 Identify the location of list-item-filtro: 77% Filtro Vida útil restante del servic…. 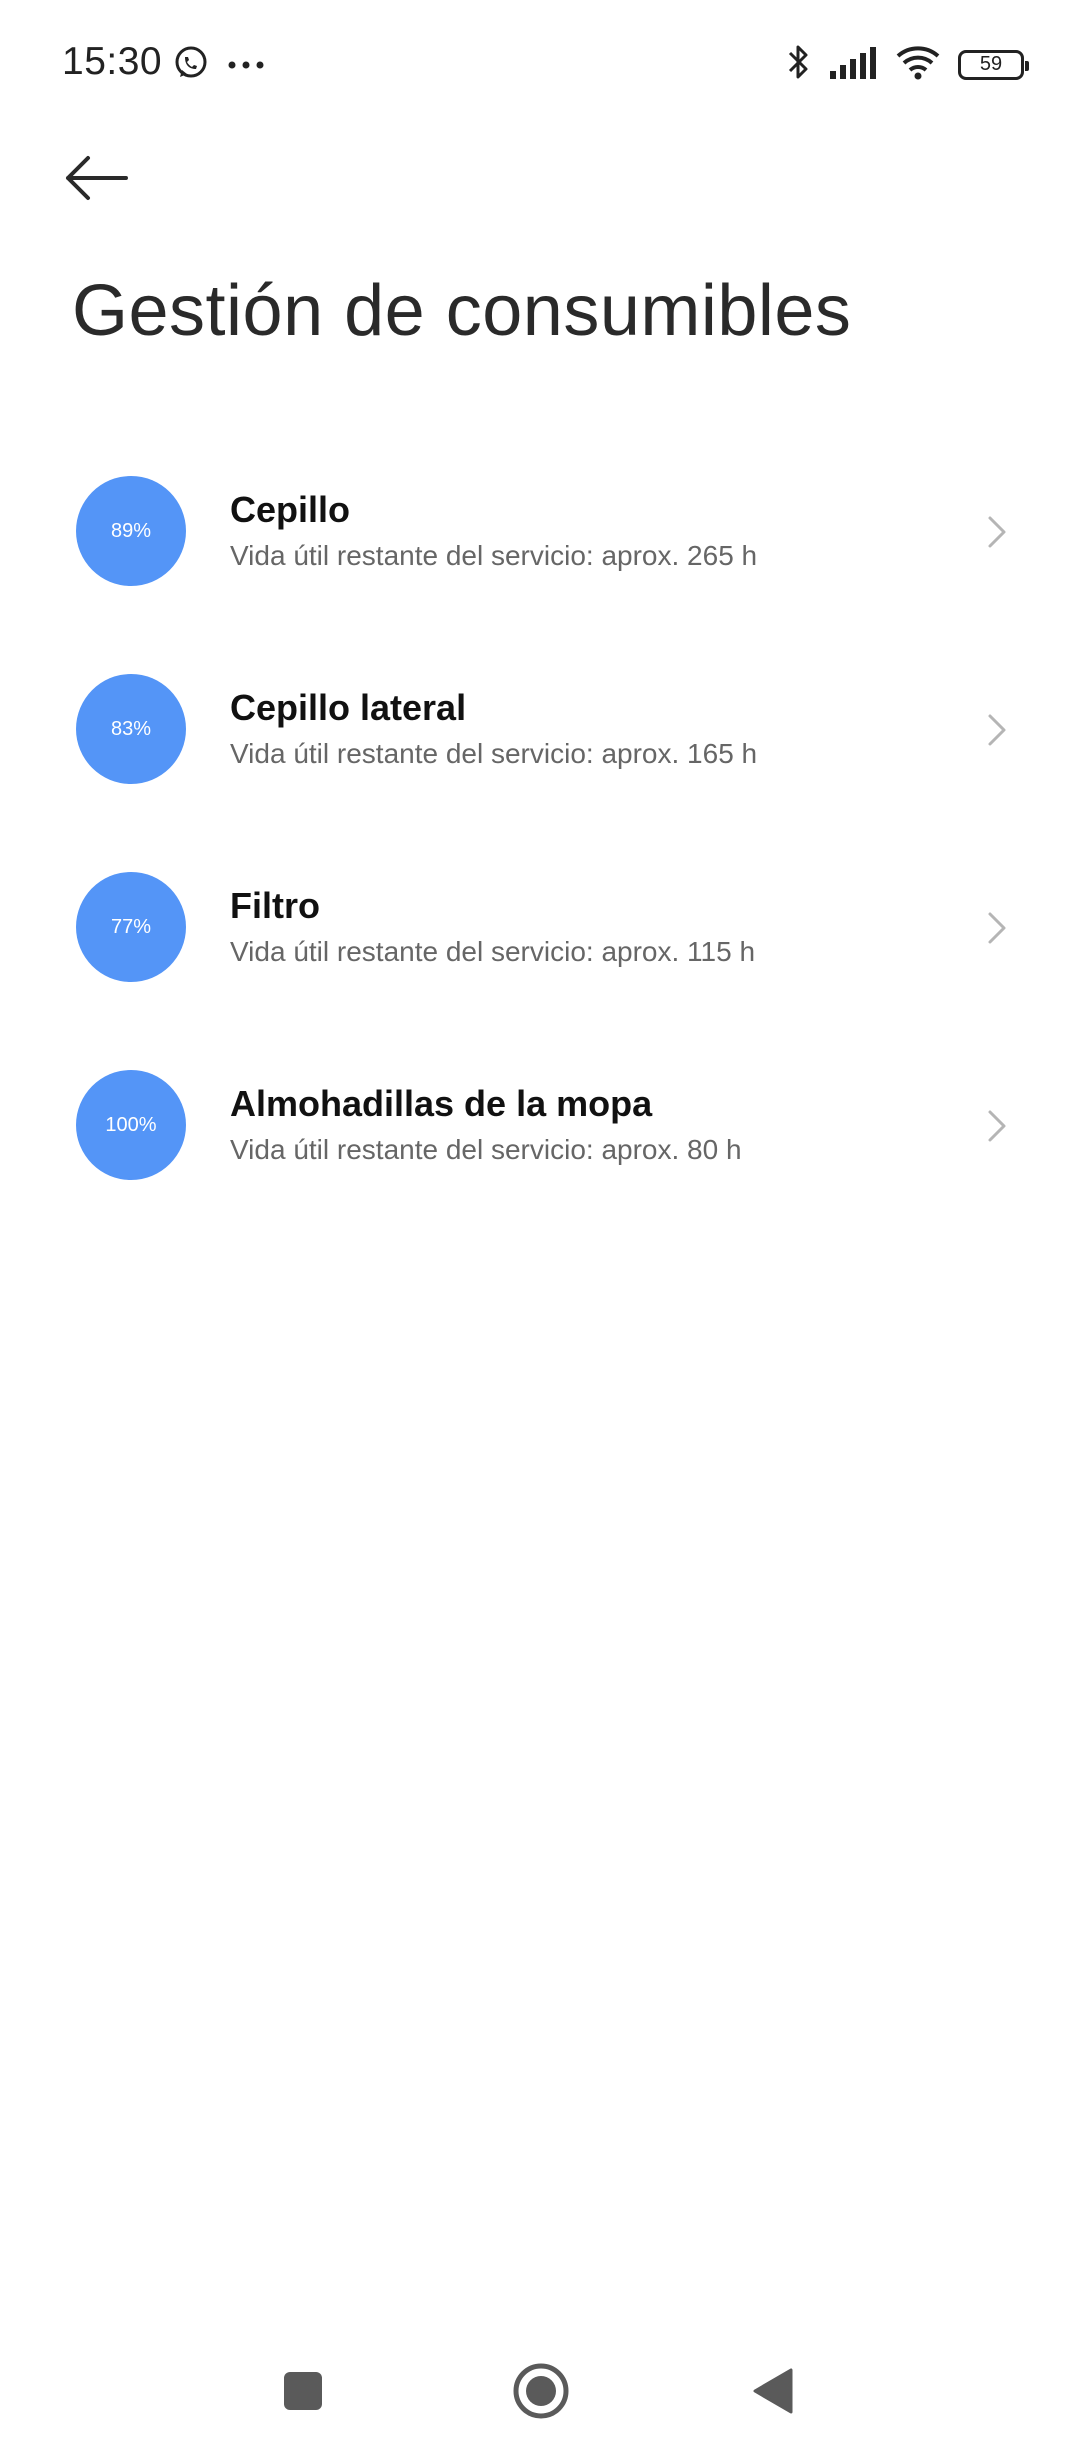
(540, 949).